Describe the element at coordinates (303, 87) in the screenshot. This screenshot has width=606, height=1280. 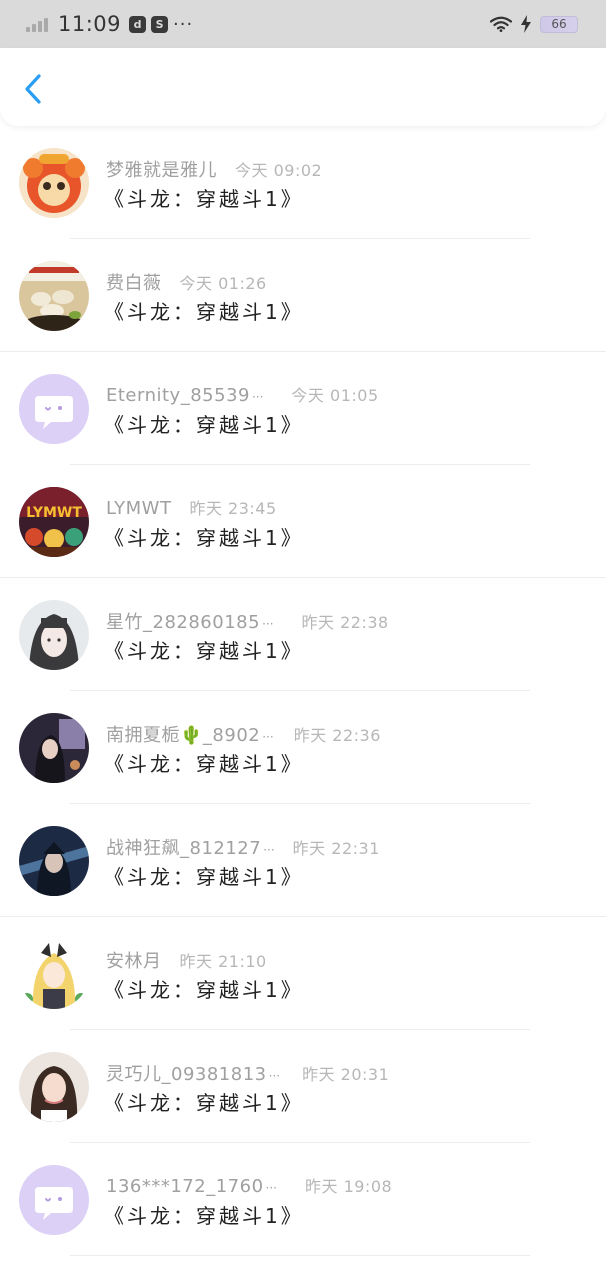
I see `top-header` at that location.